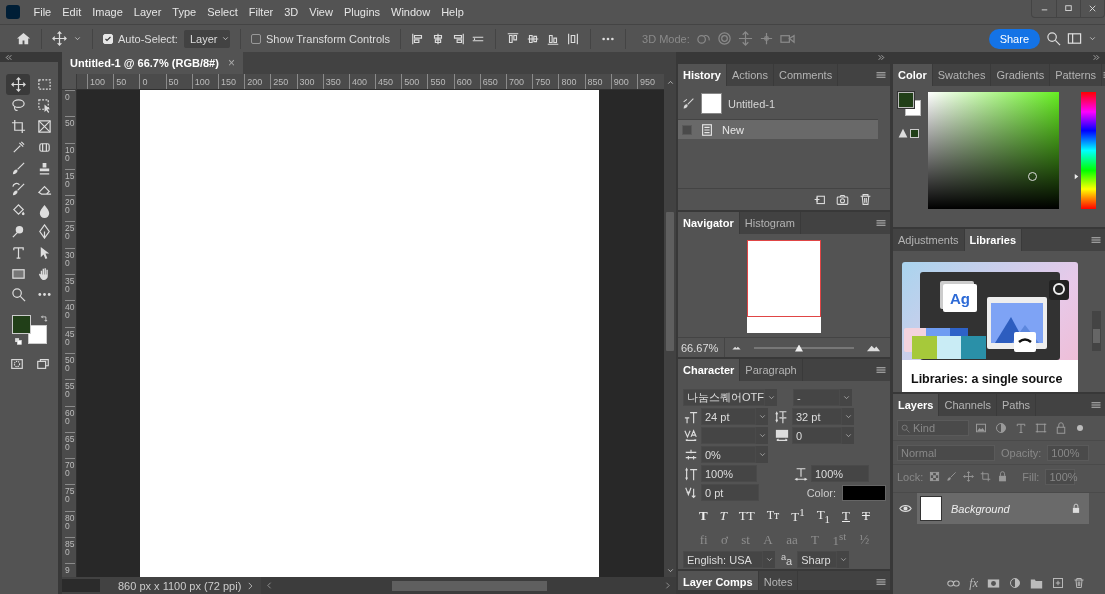 This screenshot has height=594, width=1105. What do you see at coordinates (44, 320) in the screenshot?
I see `swap-icon` at bounding box center [44, 320].